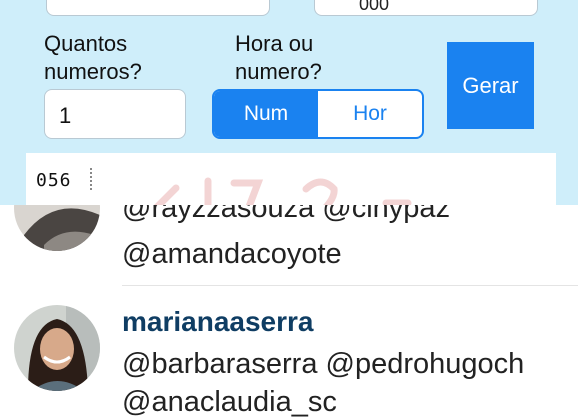  Describe the element at coordinates (374, 7) in the screenshot. I see `top-right-field-value: 000` at that location.